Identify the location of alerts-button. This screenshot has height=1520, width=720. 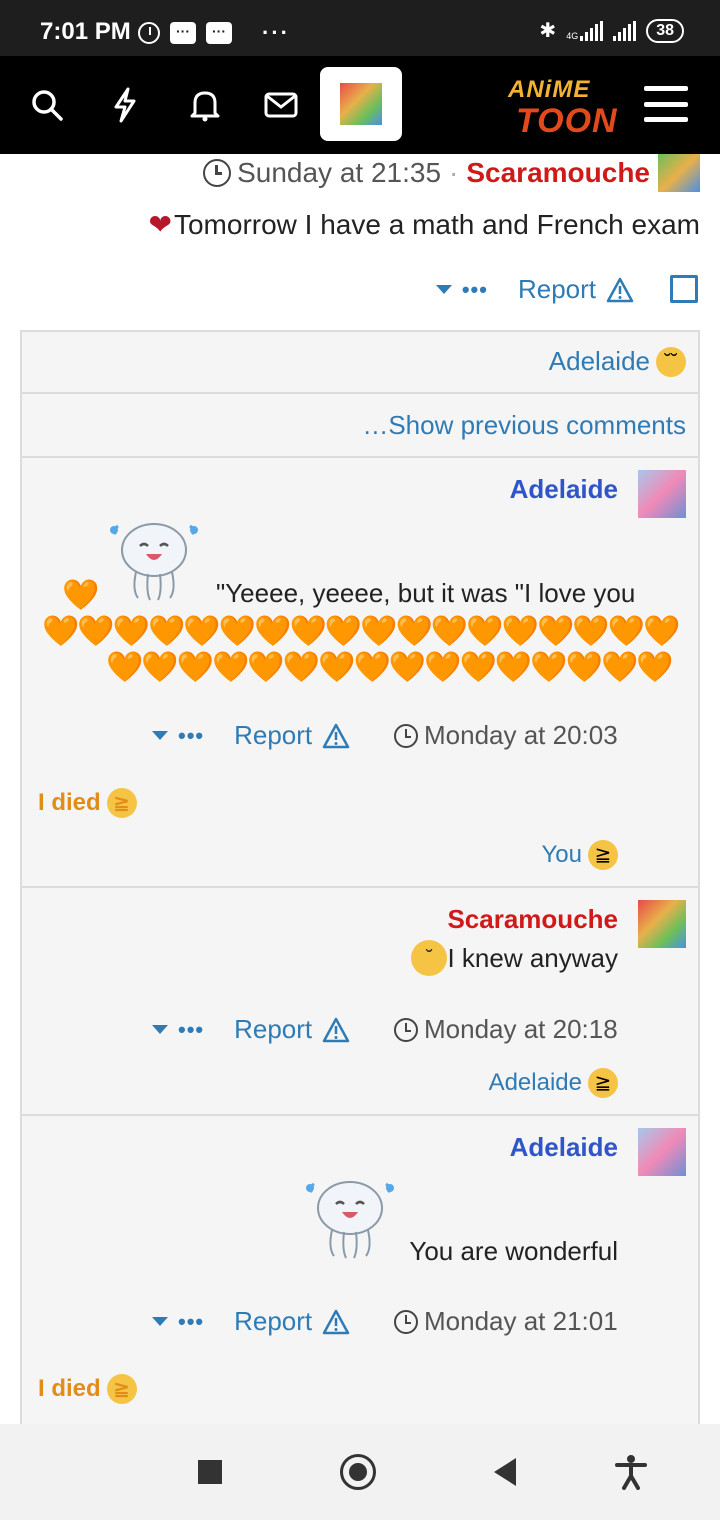
(205, 105).